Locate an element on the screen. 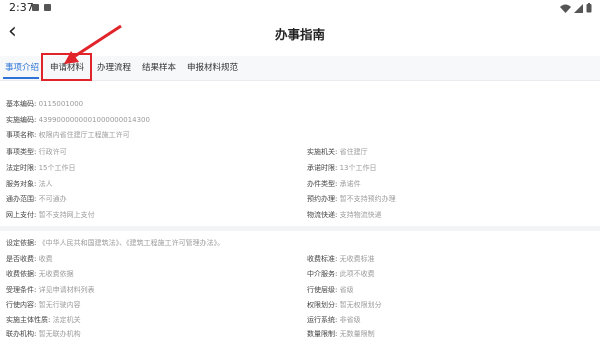  wifi-icon is located at coordinates (565, 8).